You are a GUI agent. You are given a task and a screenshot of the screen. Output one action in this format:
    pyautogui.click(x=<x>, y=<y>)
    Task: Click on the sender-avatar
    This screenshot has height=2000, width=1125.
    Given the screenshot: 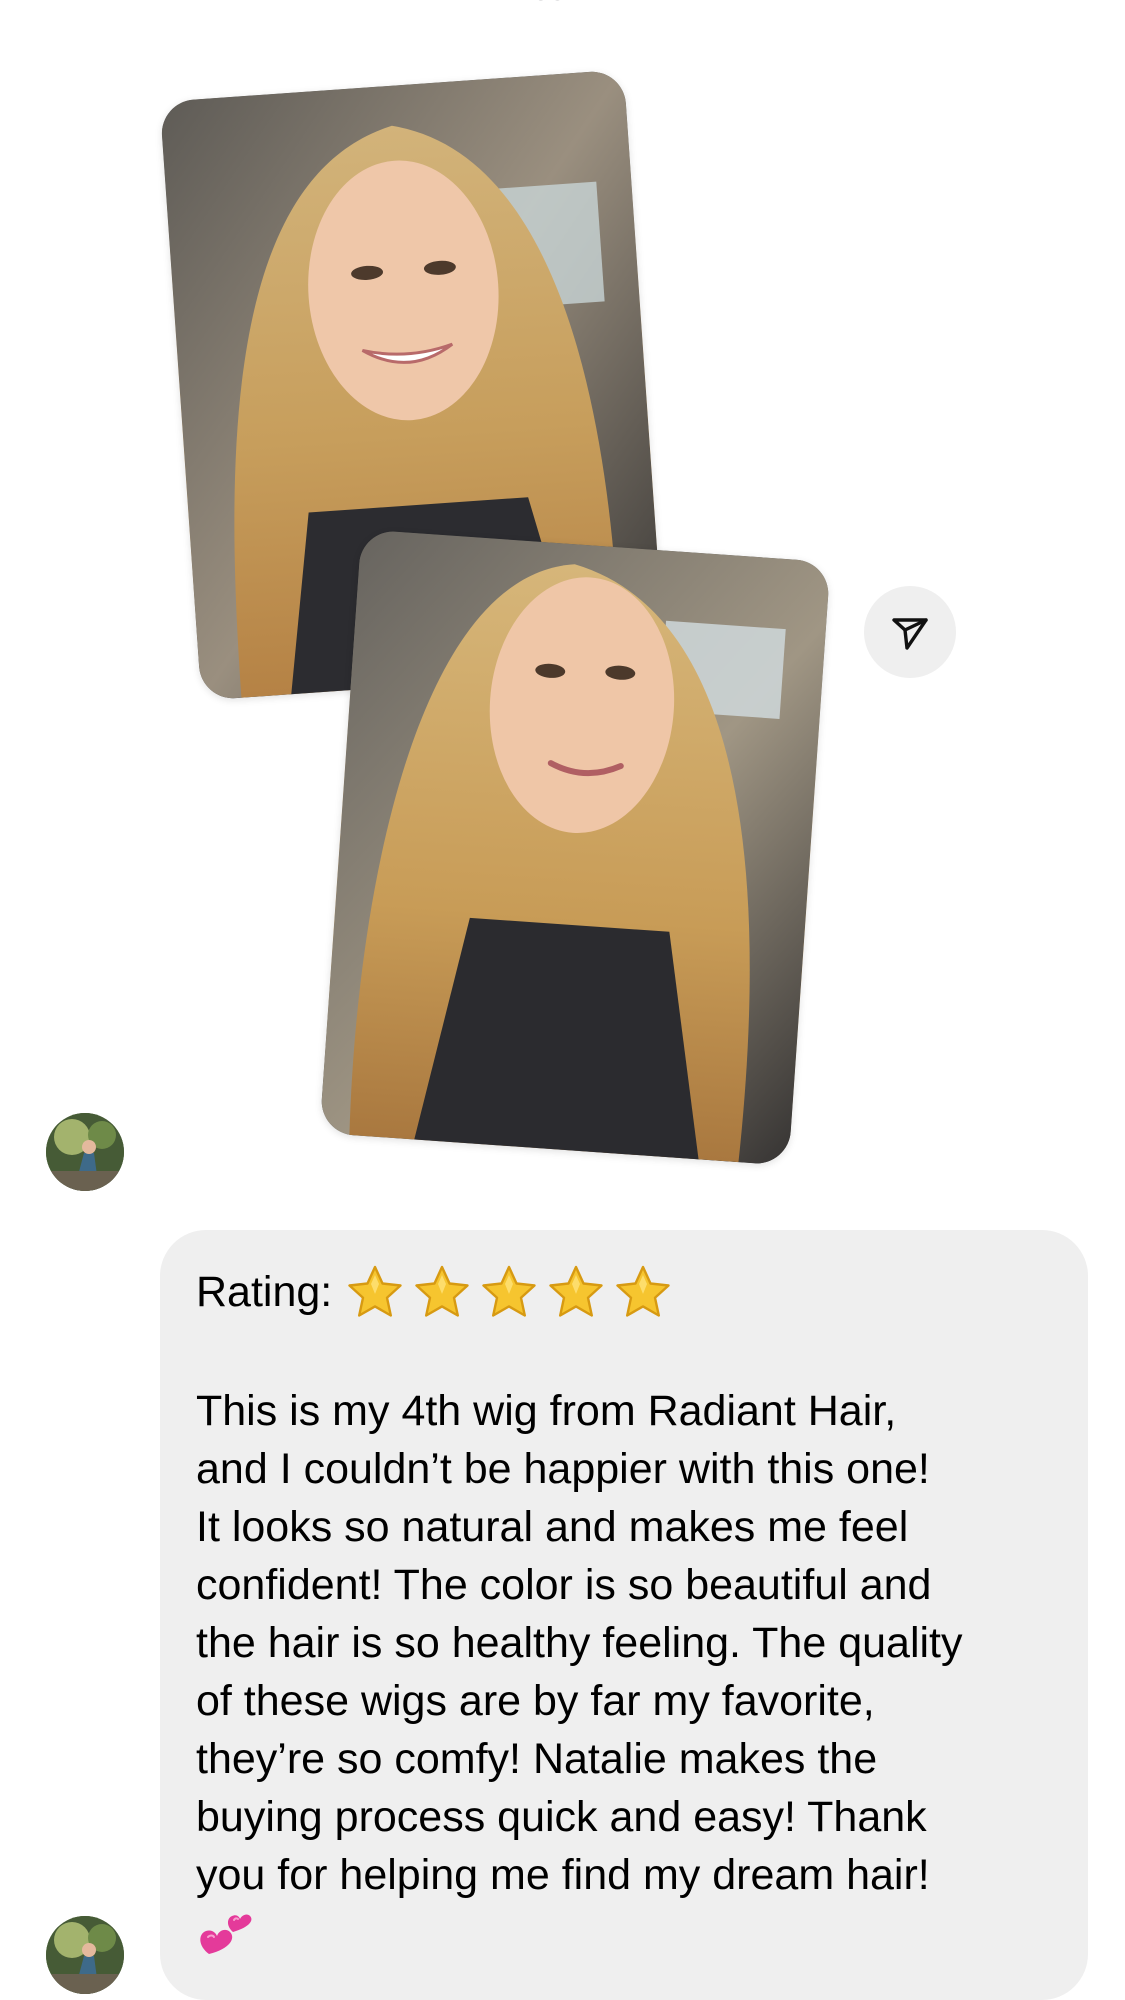 What is the action you would take?
    pyautogui.click(x=85, y=1152)
    